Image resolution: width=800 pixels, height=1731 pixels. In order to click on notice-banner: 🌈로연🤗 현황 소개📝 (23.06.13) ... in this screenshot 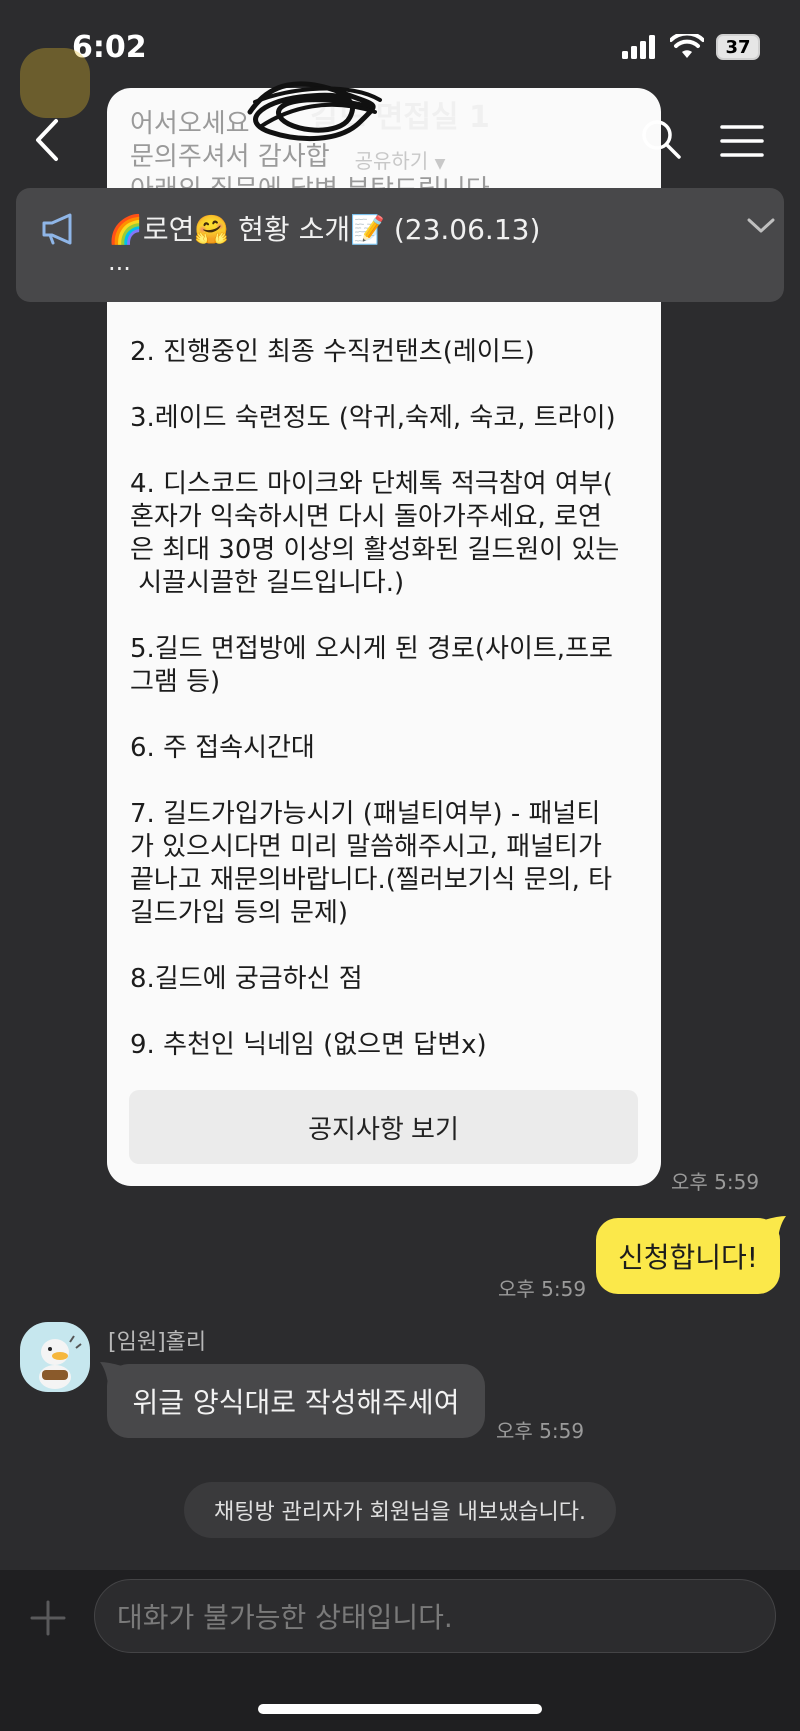, I will do `click(400, 245)`.